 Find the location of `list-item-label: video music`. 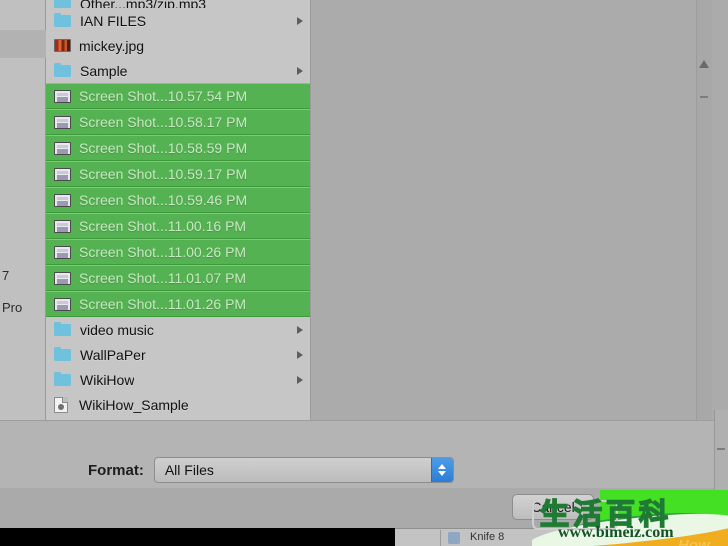

list-item-label: video music is located at coordinates (117, 329).